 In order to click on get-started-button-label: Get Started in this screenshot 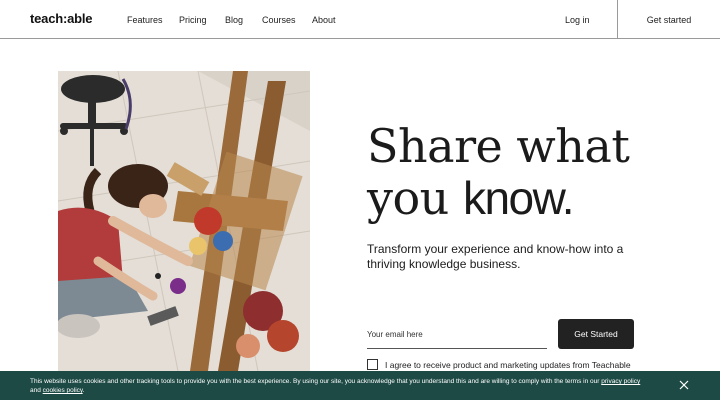, I will do `click(596, 334)`.